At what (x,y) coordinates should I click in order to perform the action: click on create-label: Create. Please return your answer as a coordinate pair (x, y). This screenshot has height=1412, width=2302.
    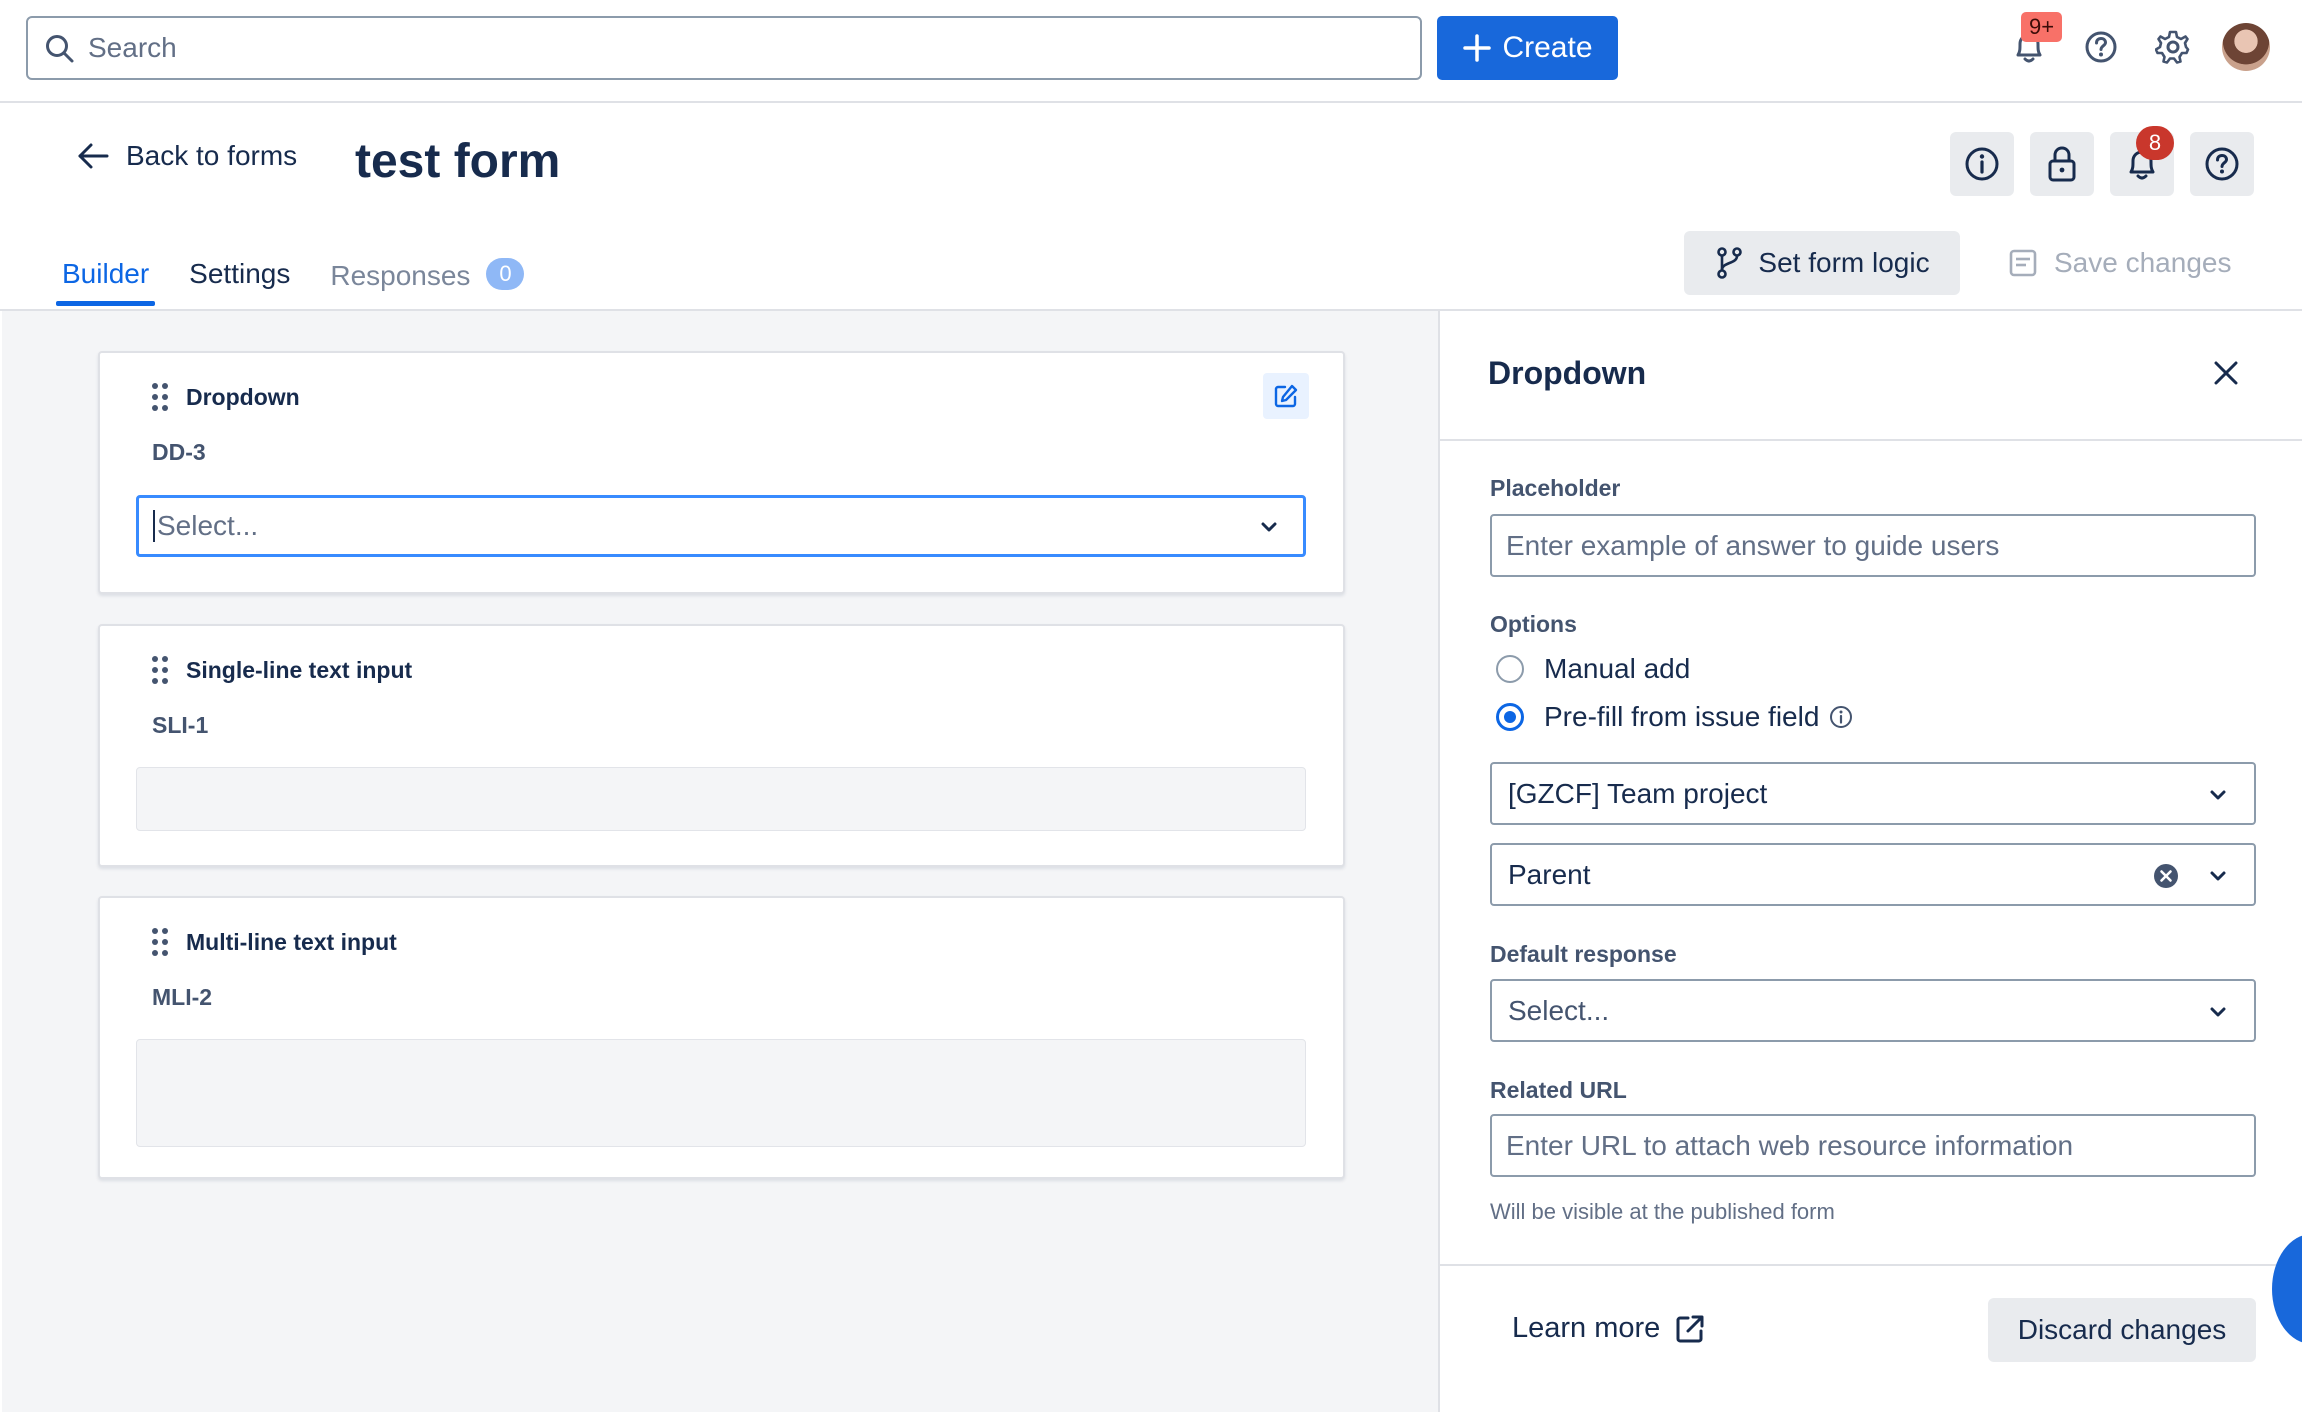
    Looking at the image, I should click on (1547, 47).